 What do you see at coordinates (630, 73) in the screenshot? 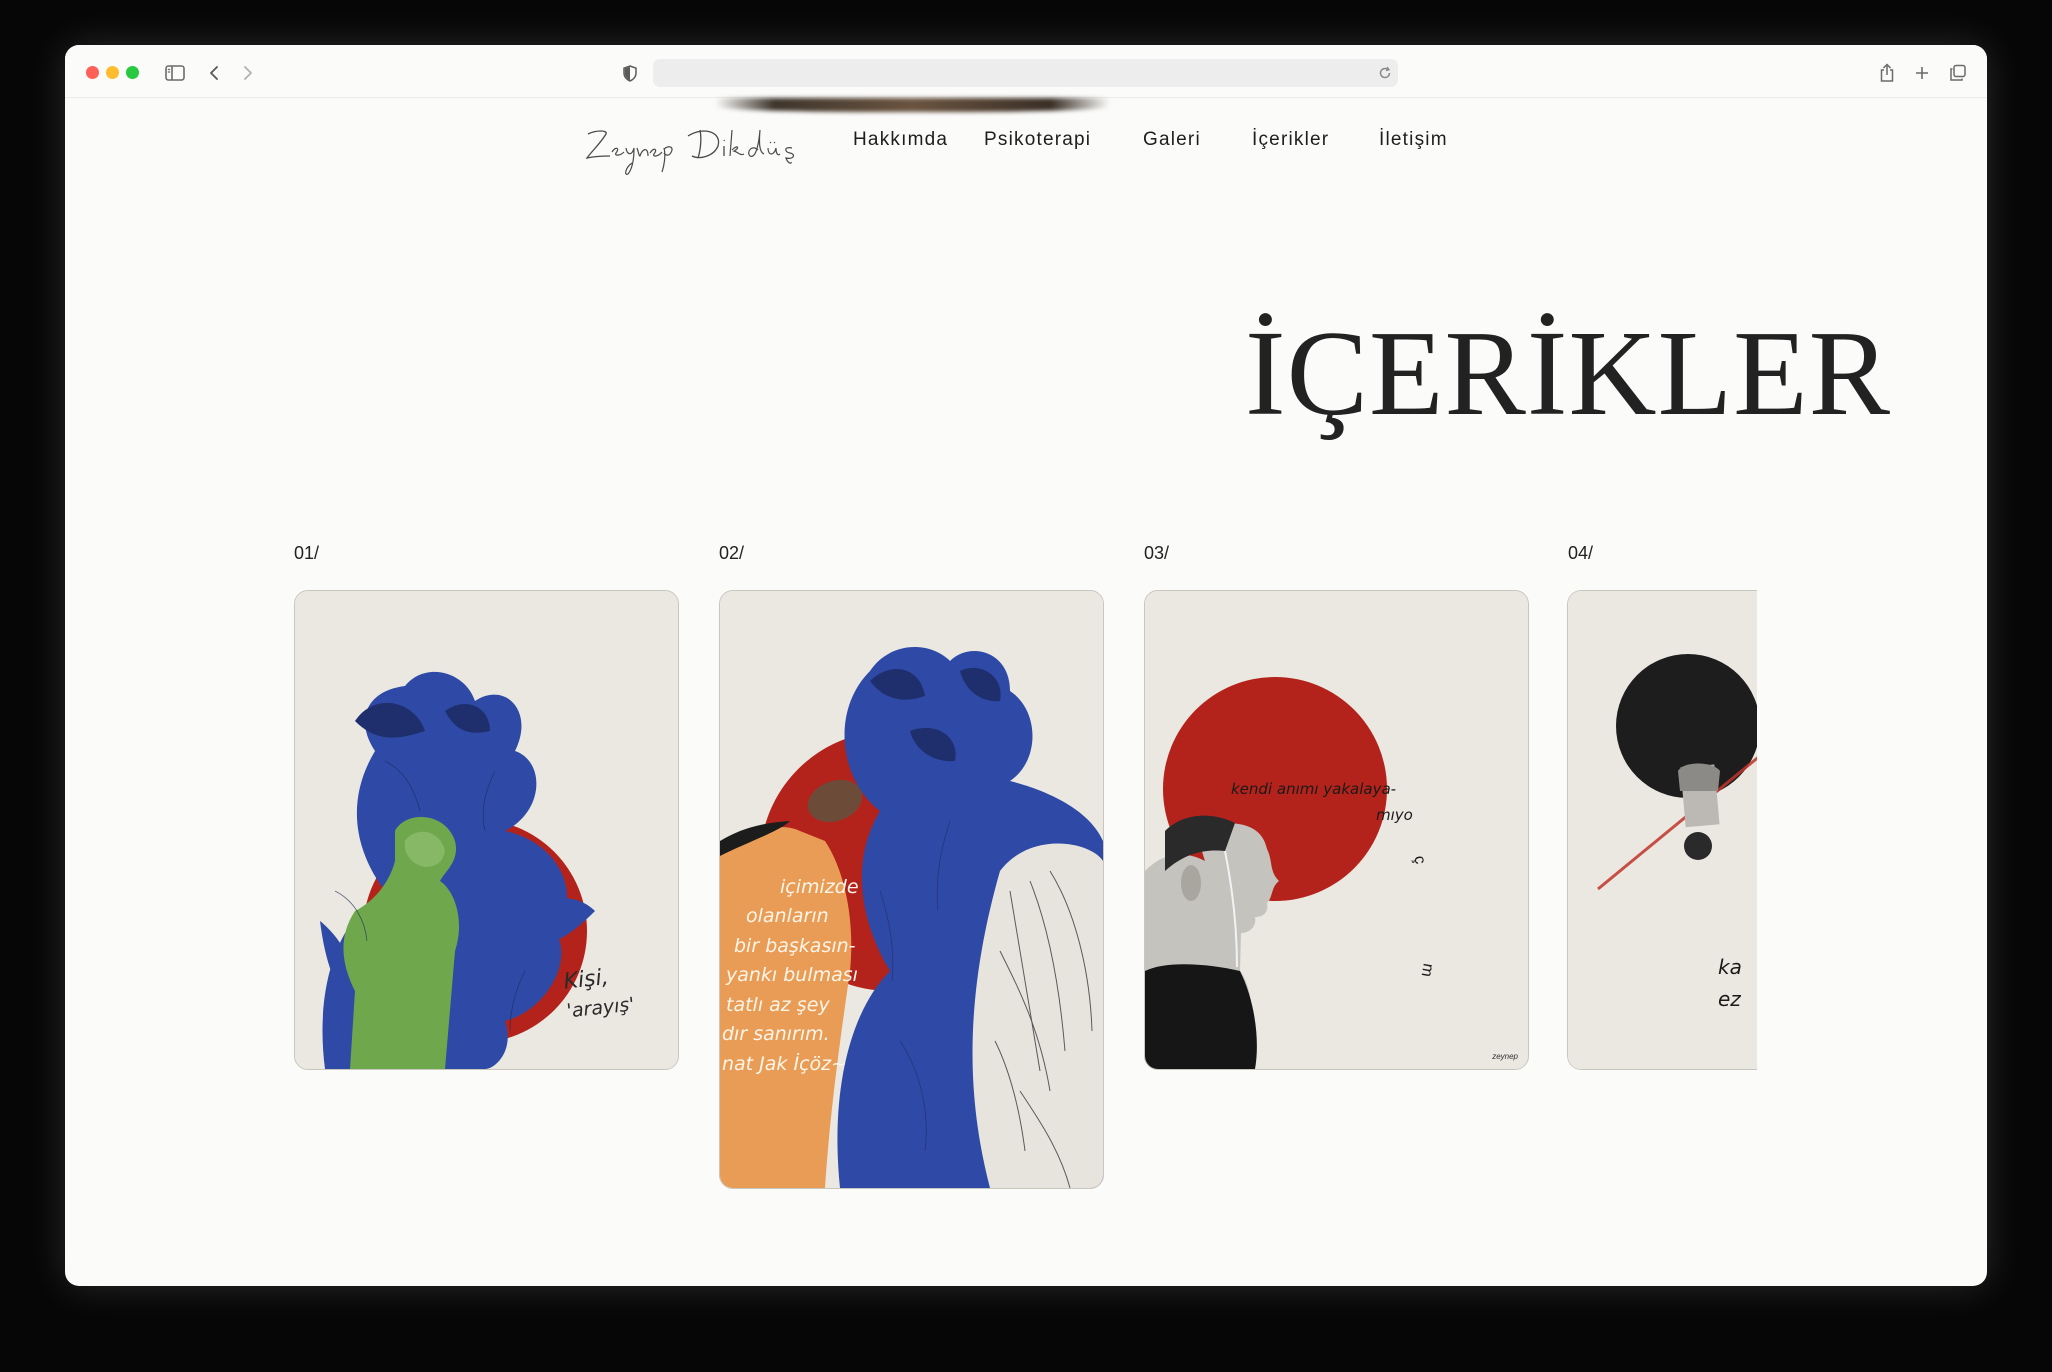
I see `privacy-shield-icon` at bounding box center [630, 73].